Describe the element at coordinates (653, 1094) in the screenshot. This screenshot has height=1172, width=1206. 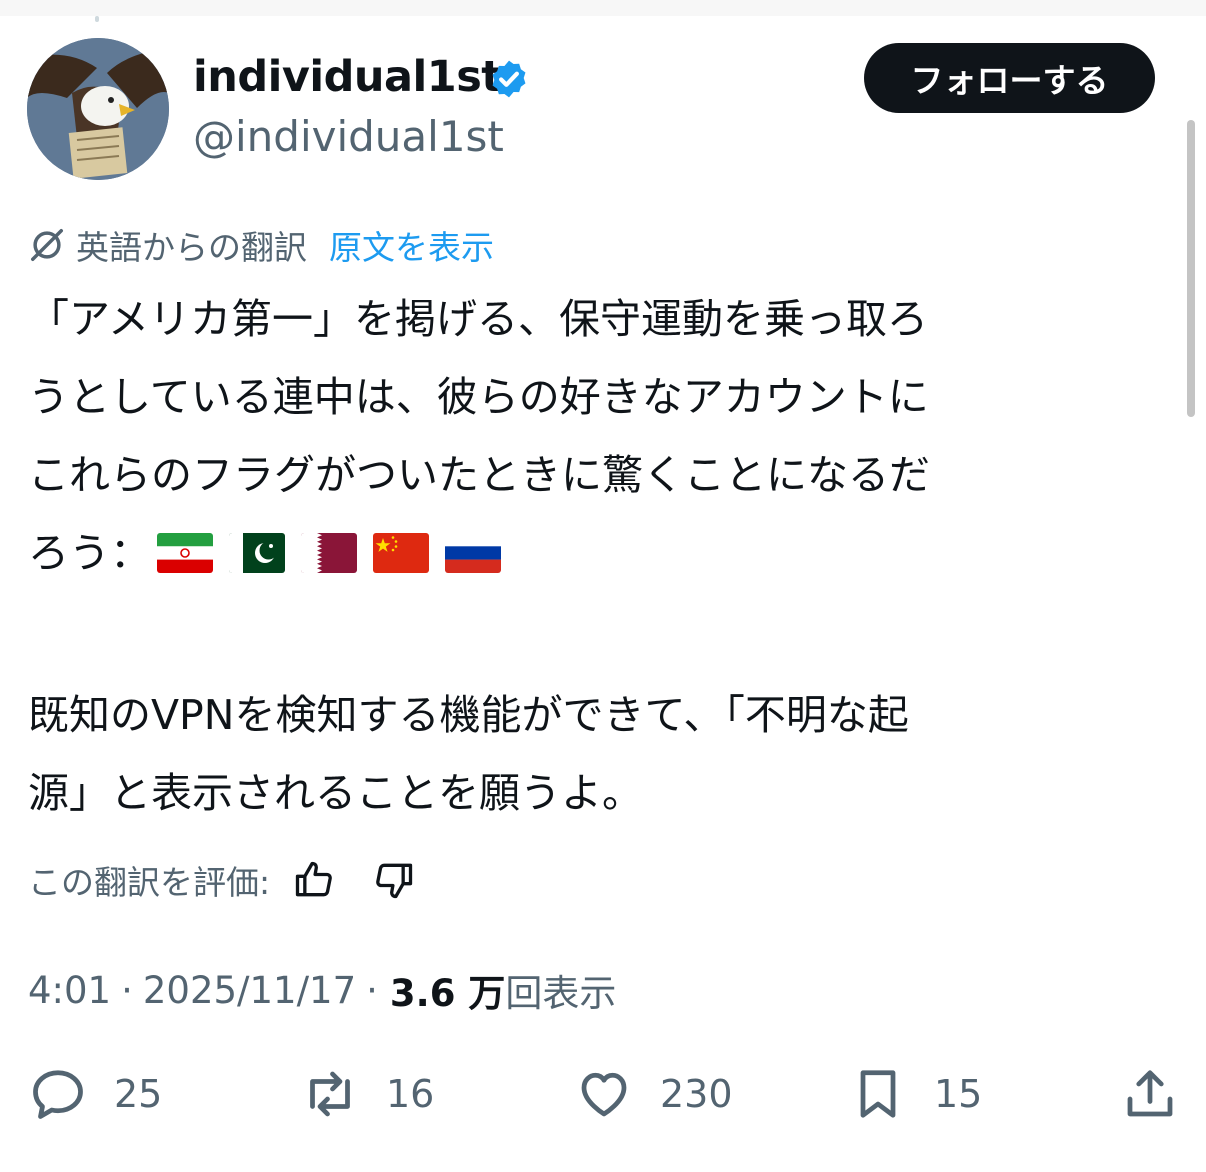
I see `like-button: 230` at that location.